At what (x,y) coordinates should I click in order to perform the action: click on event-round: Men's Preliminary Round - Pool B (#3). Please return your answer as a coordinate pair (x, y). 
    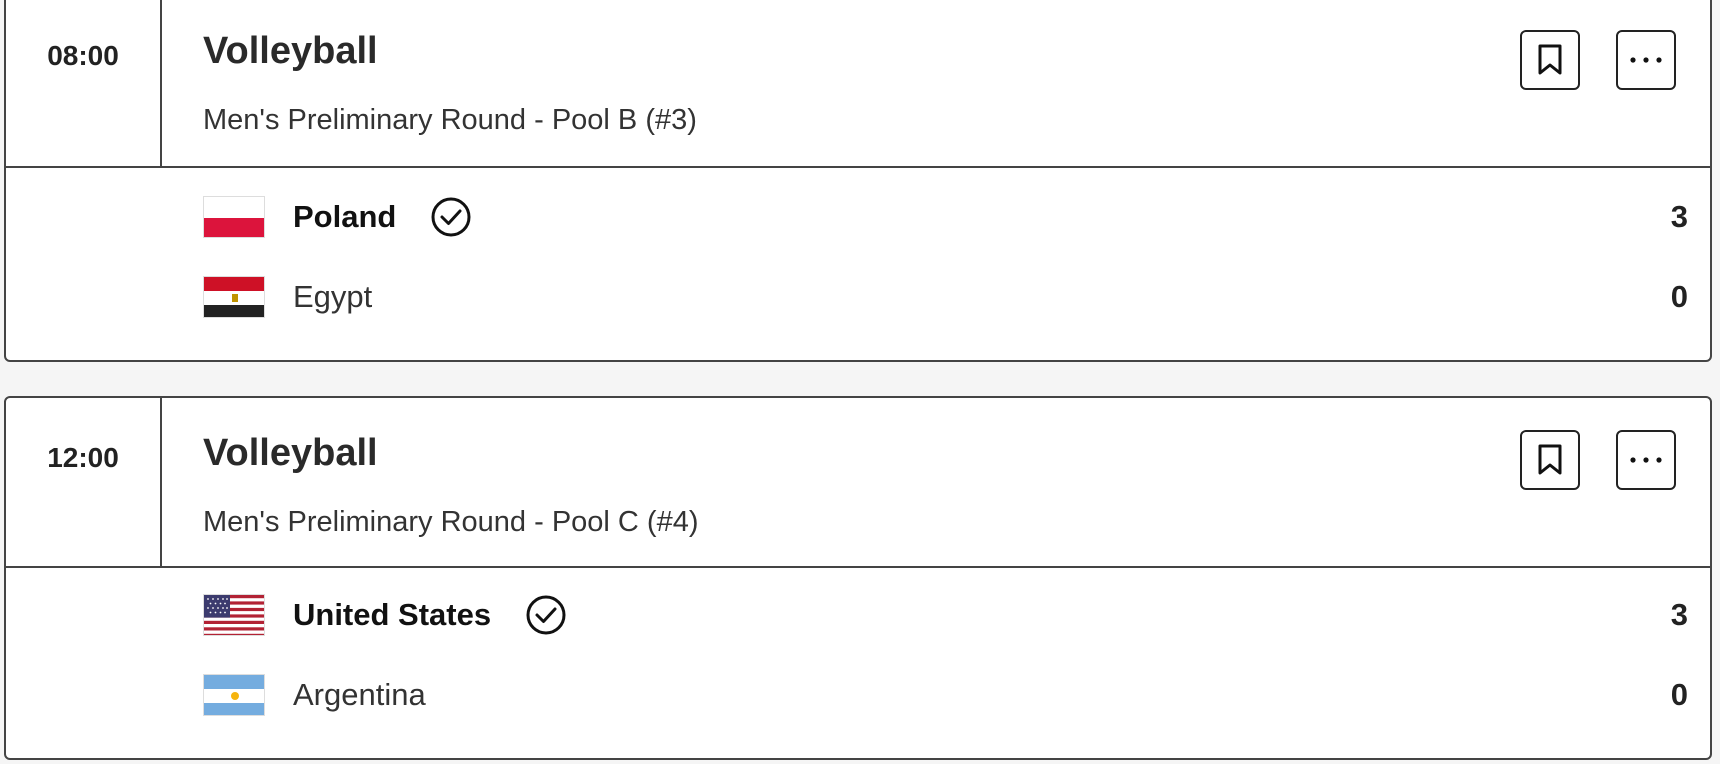
    Looking at the image, I should click on (450, 120).